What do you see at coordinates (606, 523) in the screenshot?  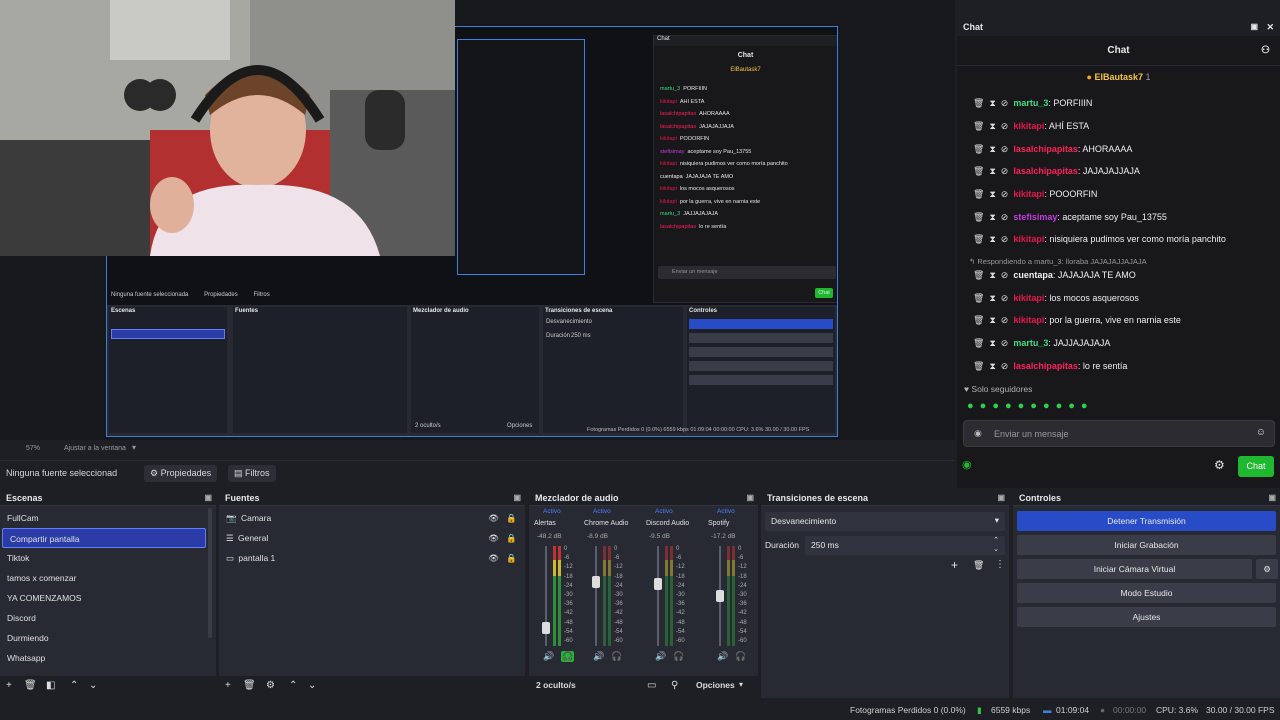 I see `channel-name: Chrome Audio` at bounding box center [606, 523].